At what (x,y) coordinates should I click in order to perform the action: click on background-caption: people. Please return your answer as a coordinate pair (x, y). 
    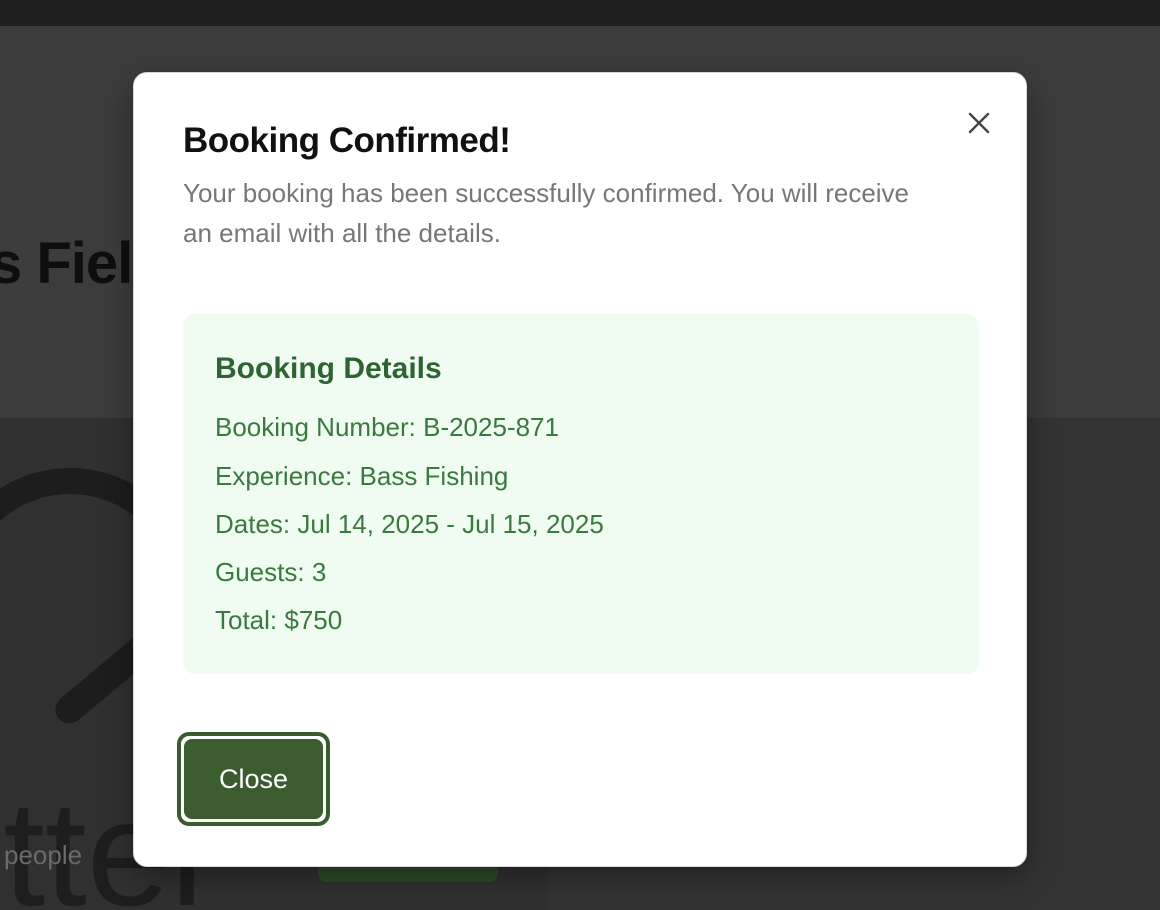
    Looking at the image, I should click on (43, 855).